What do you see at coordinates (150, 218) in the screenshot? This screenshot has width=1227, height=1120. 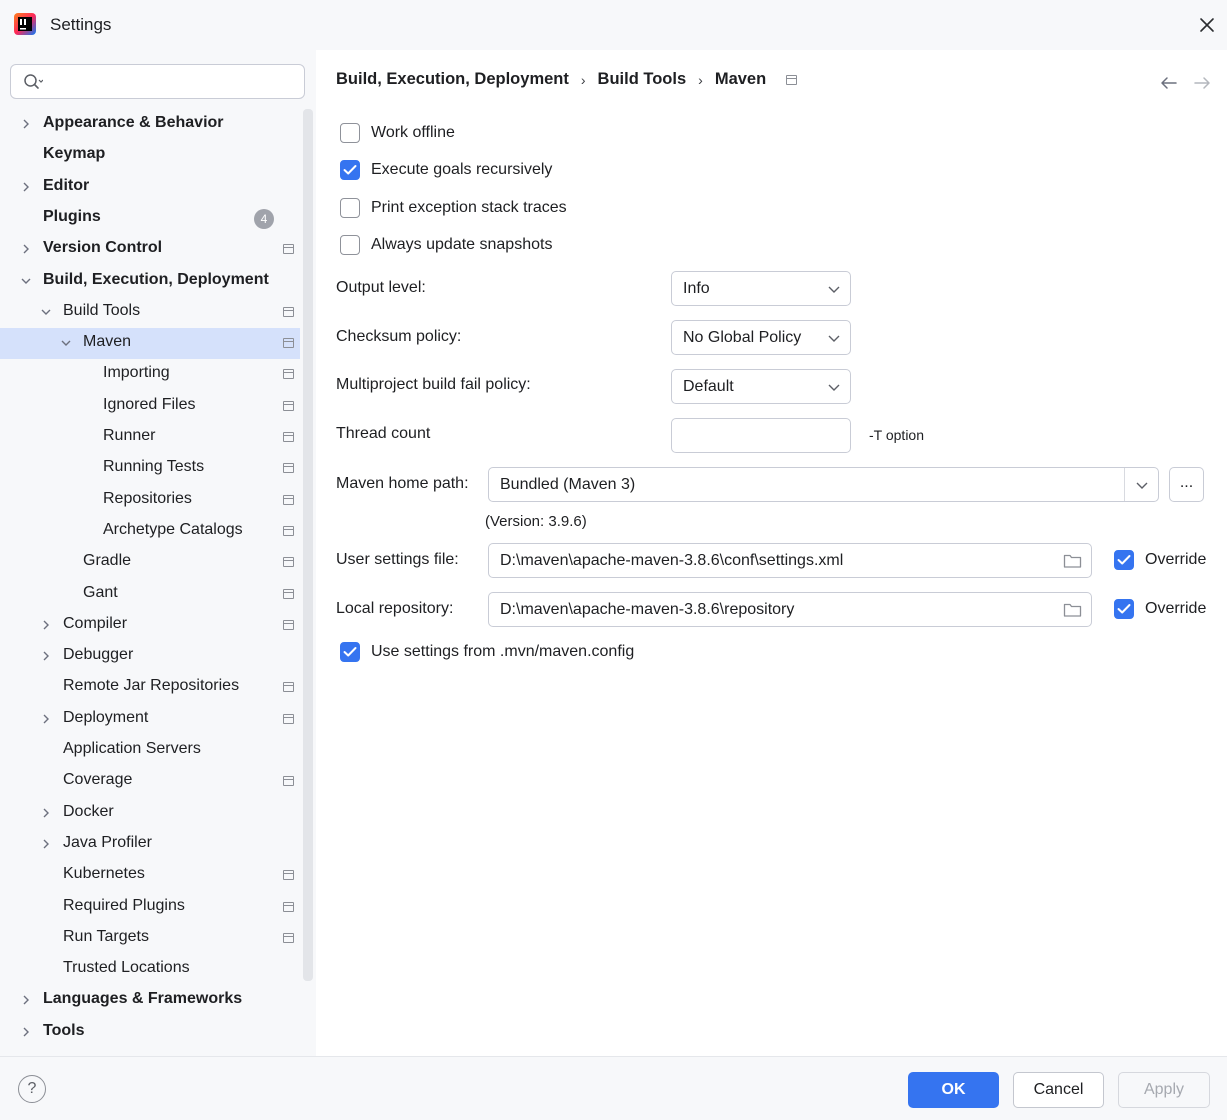 I see `sidebar-item-plugins: Plugins 4` at bounding box center [150, 218].